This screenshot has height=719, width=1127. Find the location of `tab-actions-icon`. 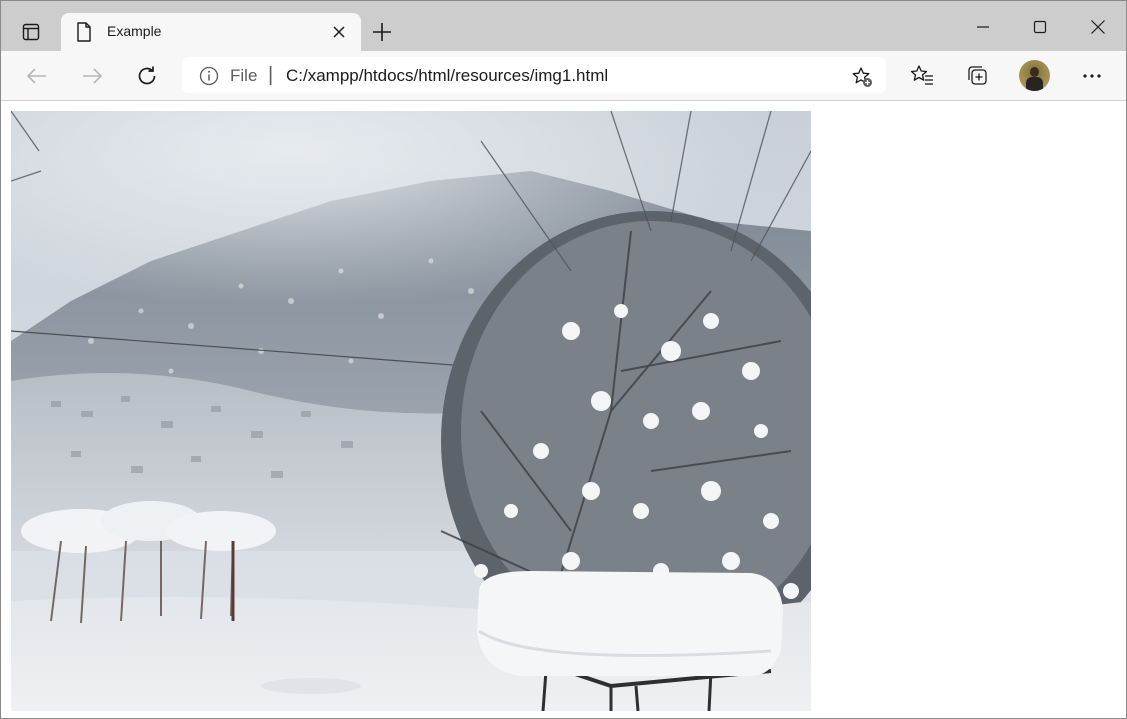

tab-actions-icon is located at coordinates (31, 32).